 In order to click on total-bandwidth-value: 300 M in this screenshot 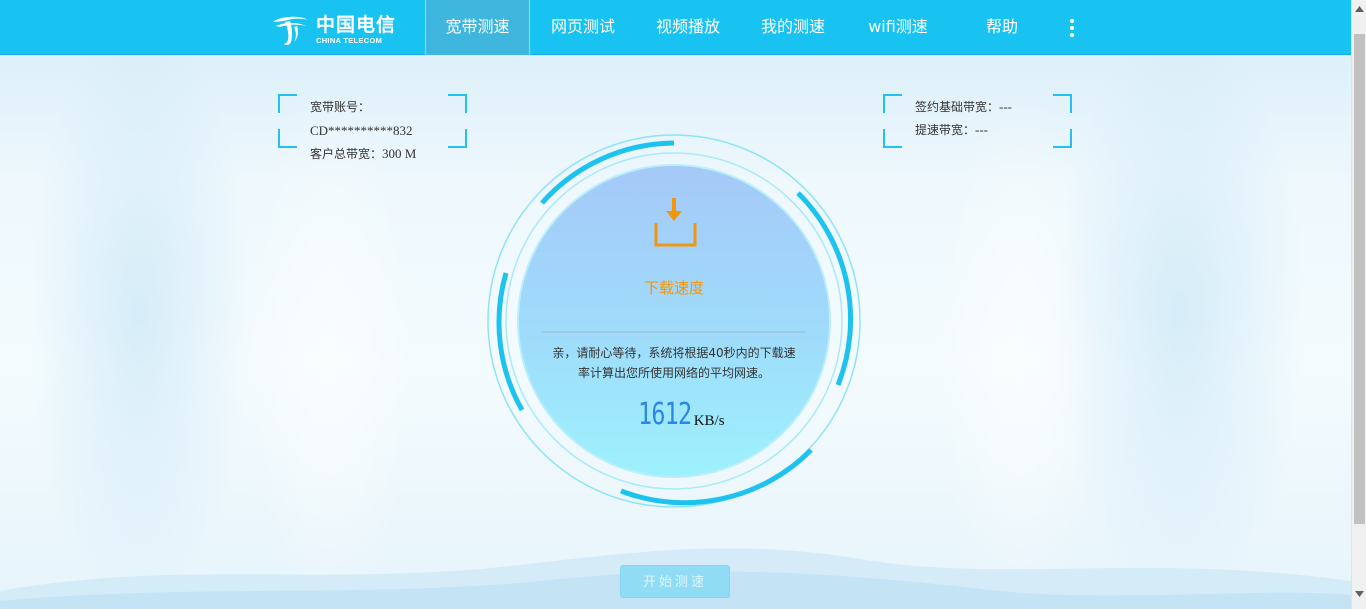, I will do `click(399, 153)`.